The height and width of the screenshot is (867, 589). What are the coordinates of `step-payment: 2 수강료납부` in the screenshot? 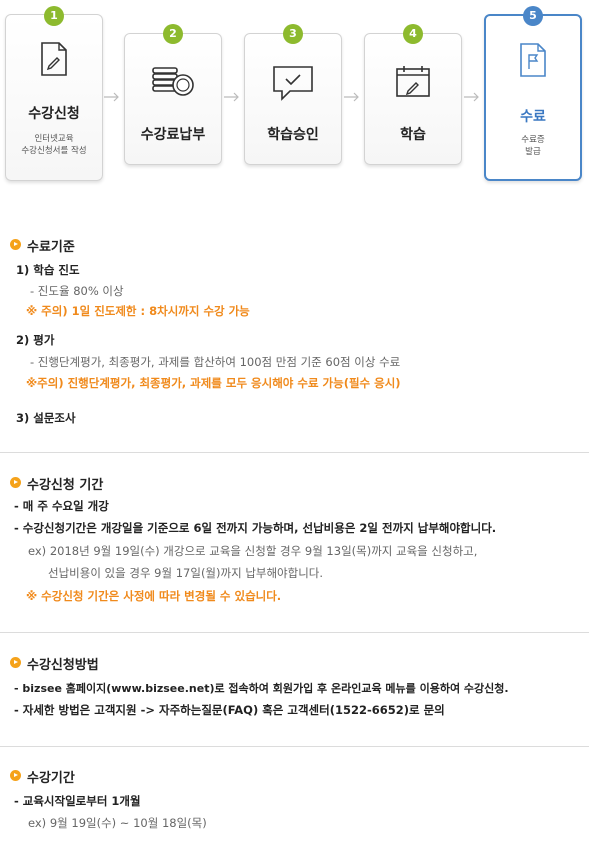 It's located at (173, 94).